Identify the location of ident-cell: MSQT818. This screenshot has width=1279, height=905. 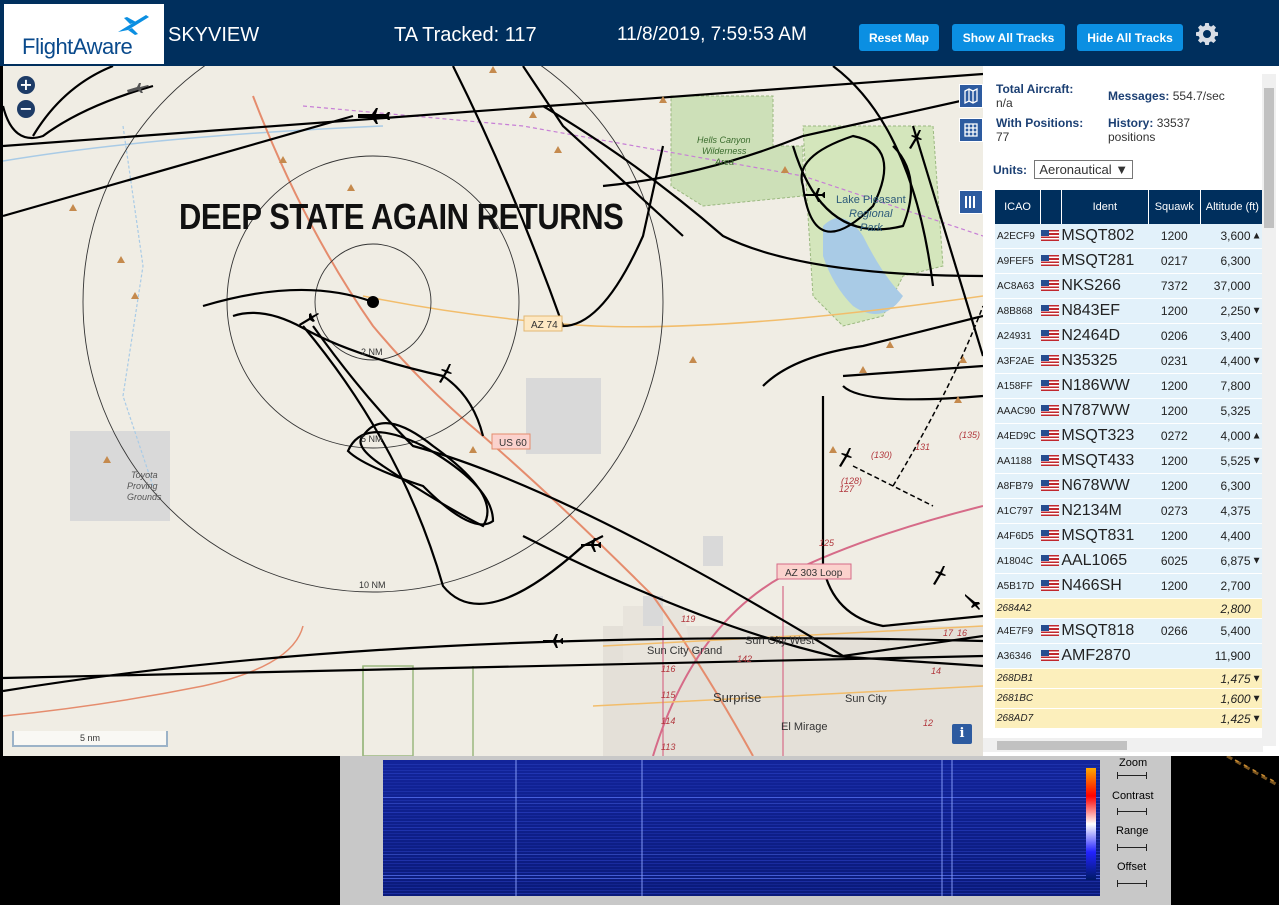
(1105, 631).